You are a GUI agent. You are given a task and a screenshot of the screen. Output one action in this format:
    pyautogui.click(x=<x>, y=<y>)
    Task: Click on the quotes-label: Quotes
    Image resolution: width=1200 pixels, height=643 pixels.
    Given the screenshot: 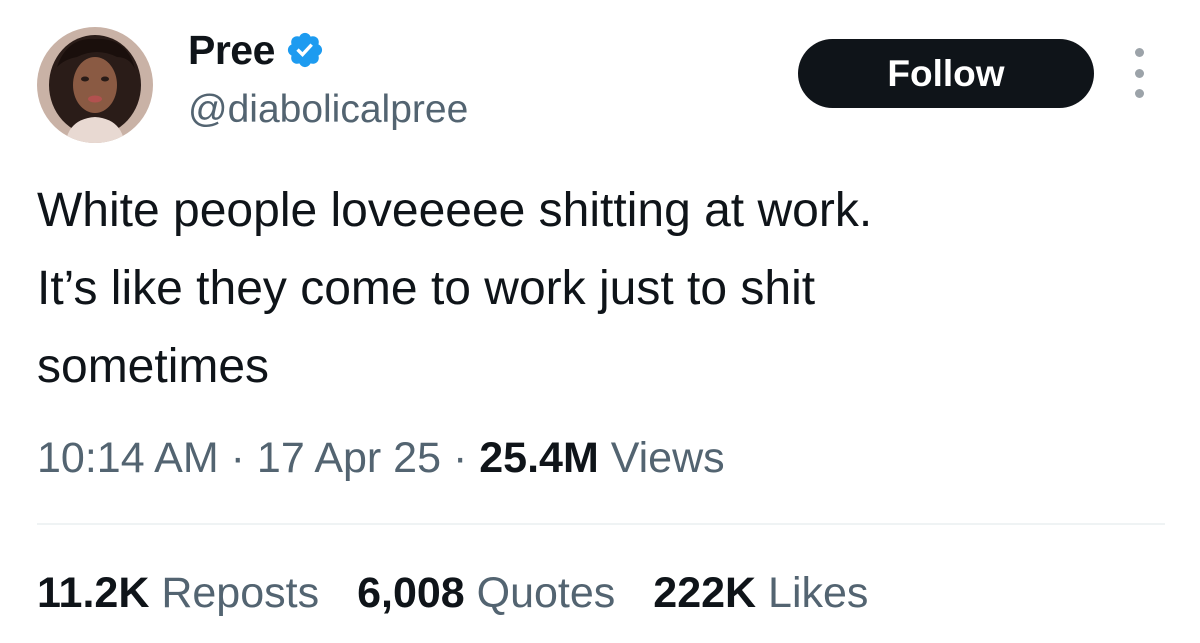 What is the action you would take?
    pyautogui.click(x=546, y=593)
    